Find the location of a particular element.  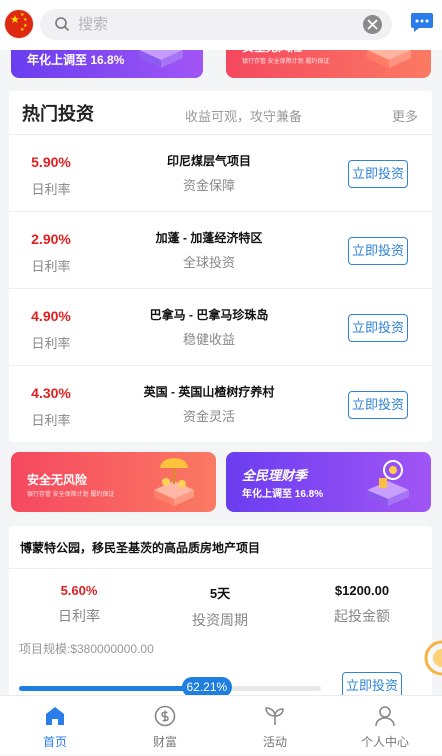

project-name: 加蓬 - 加蓬经济特区 is located at coordinates (209, 238).